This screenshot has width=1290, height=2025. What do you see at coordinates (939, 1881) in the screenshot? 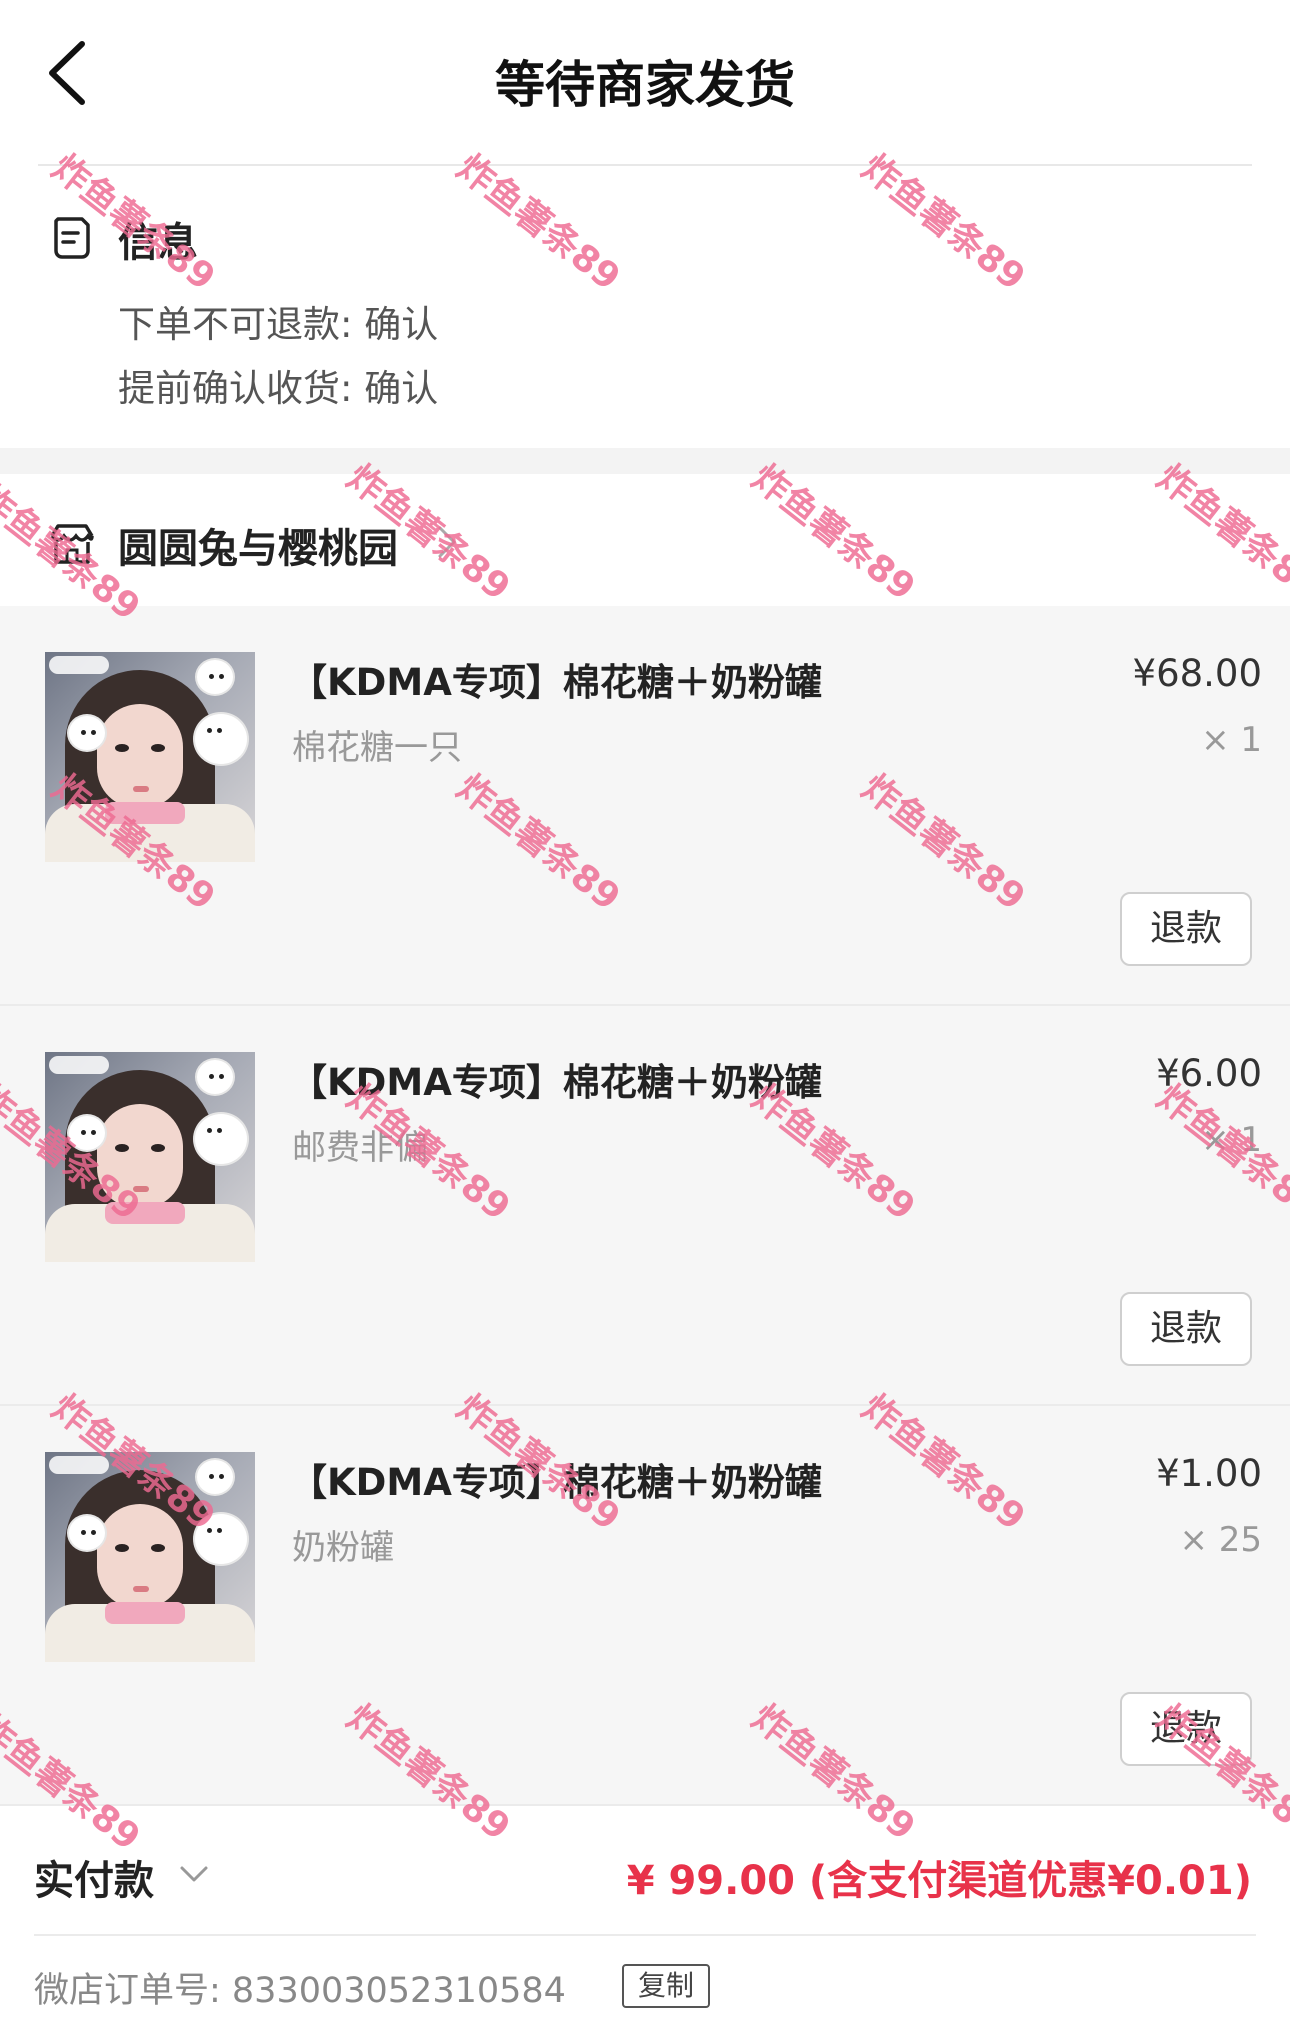
I see `payment-amount: ¥ 99.00 (含支付渠道优惠¥0.01)` at bounding box center [939, 1881].